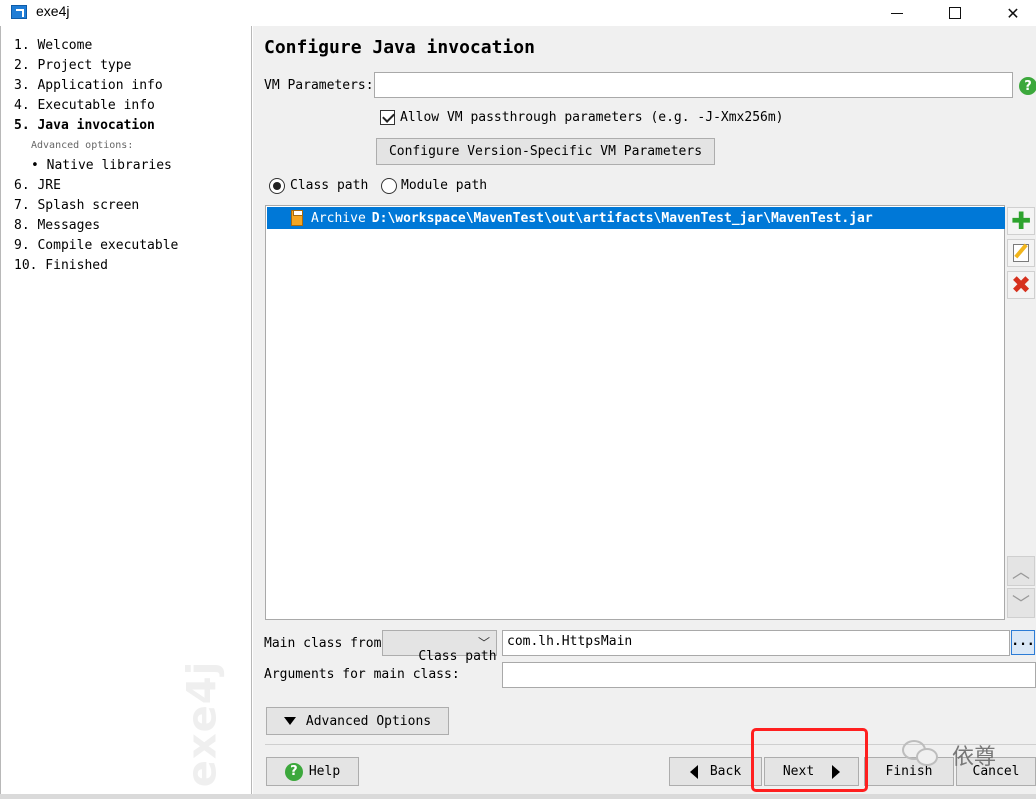 The image size is (1036, 799). I want to click on classpath-radio, so click(277, 186).